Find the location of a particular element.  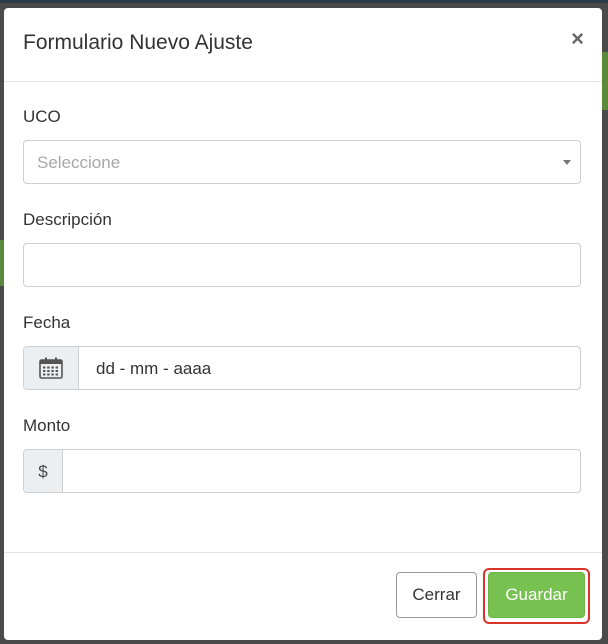

close-button: × is located at coordinates (577, 39).